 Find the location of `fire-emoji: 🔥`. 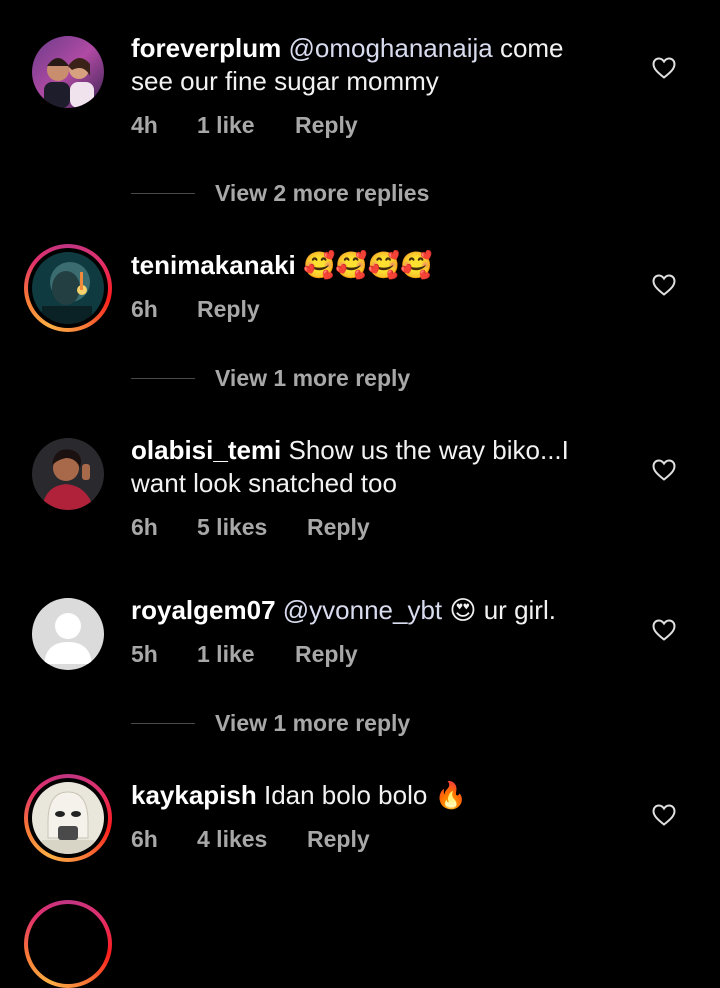

fire-emoji: 🔥 is located at coordinates (450, 796).